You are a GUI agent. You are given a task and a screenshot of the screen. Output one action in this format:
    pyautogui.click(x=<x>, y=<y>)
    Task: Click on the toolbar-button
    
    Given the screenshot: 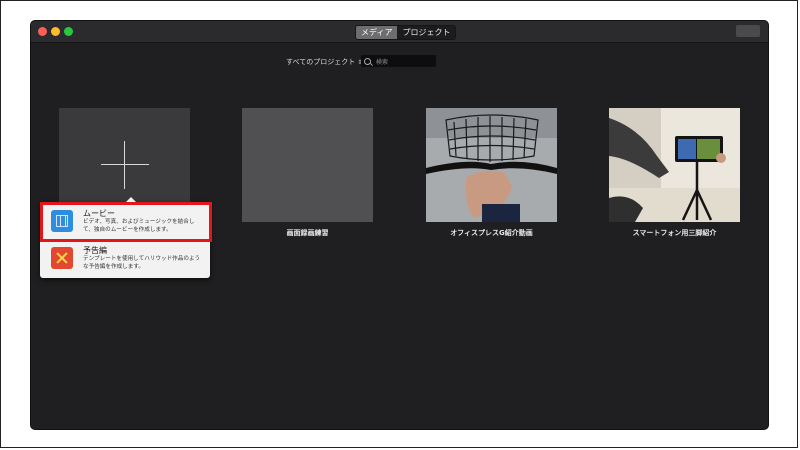 What is the action you would take?
    pyautogui.click(x=748, y=31)
    